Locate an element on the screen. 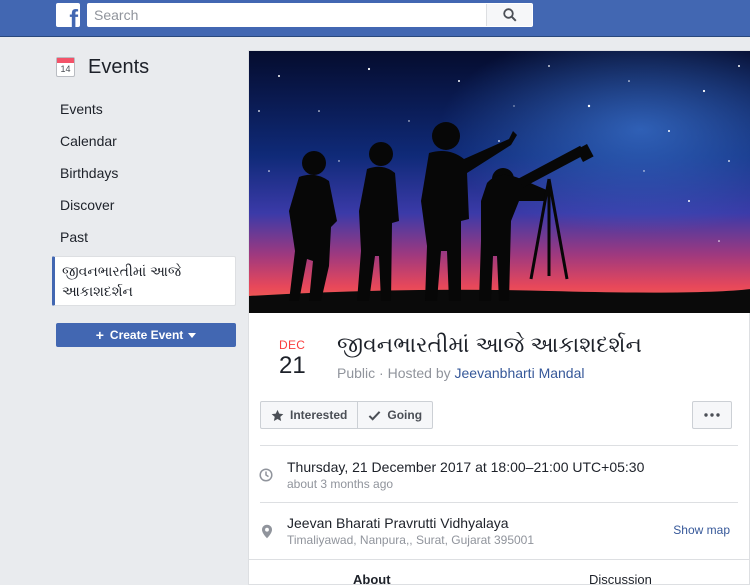  top-navigation-bar: f is located at coordinates (375, 18).